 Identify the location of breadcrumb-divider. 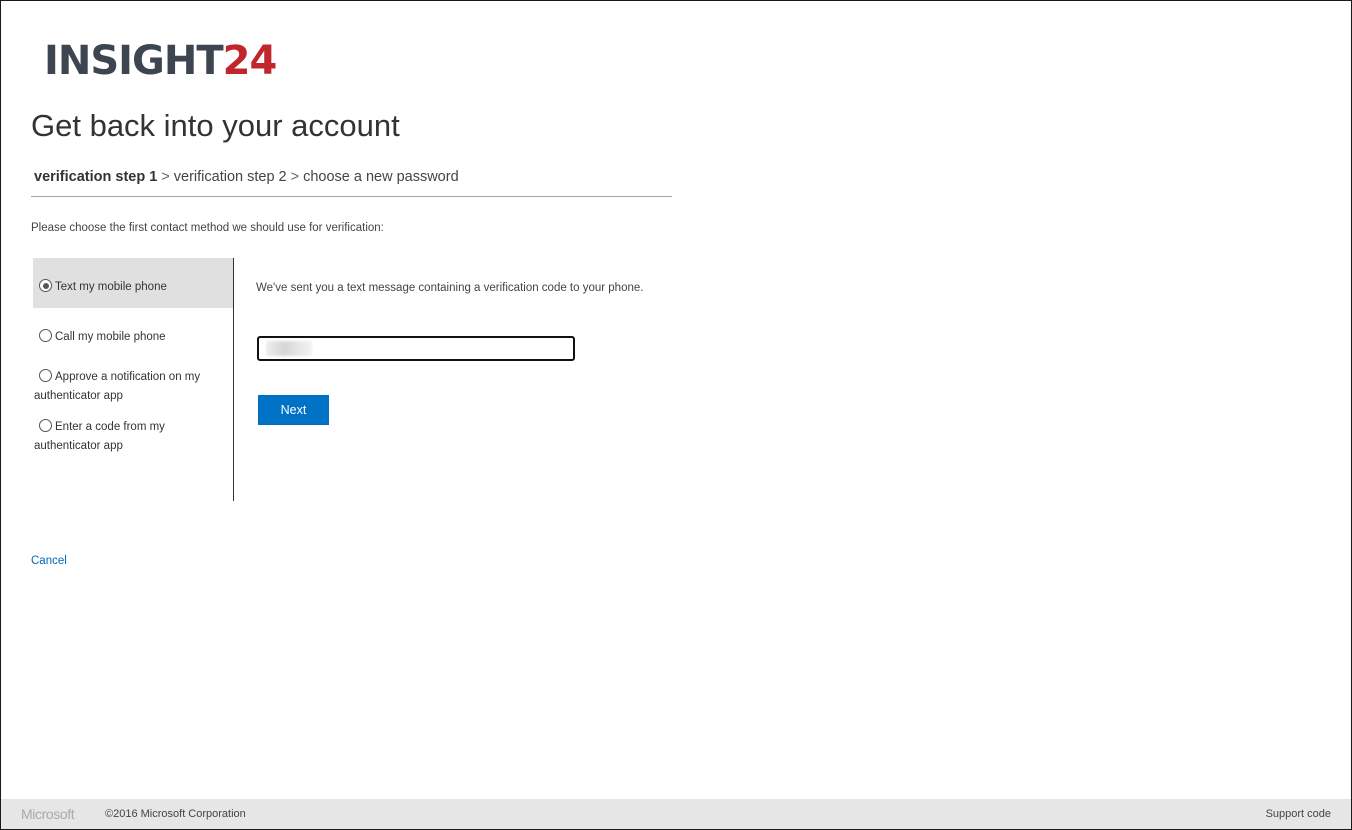
(351, 196).